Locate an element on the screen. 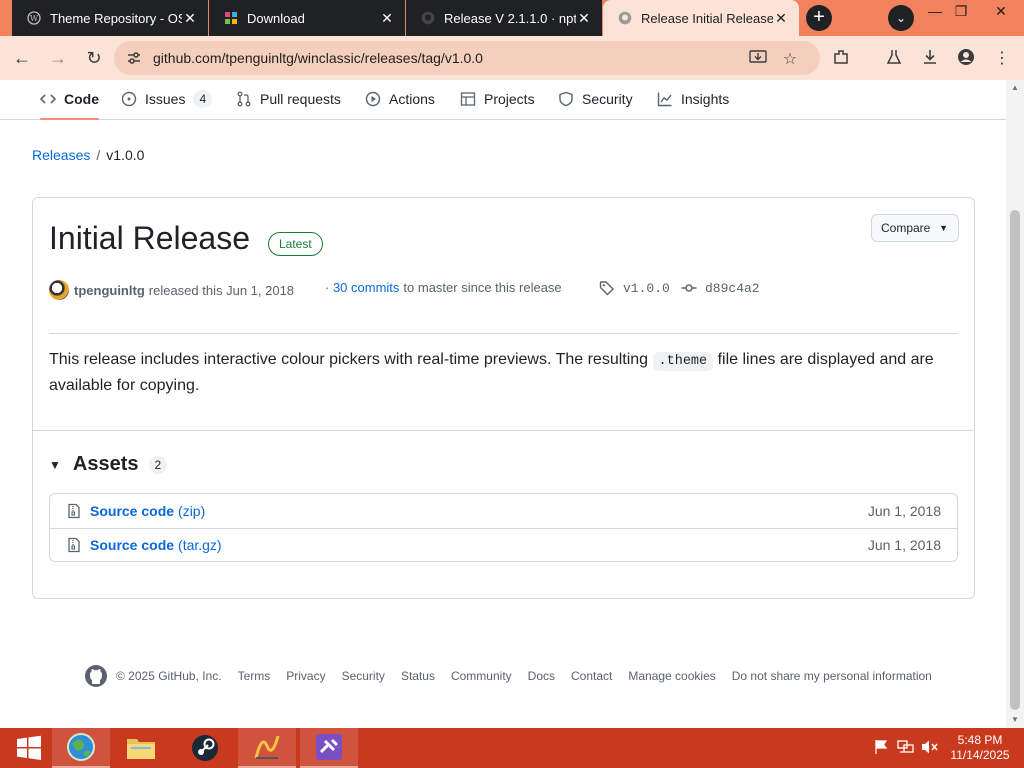 The width and height of the screenshot is (1024, 768). back-button: ← is located at coordinates (22, 58).